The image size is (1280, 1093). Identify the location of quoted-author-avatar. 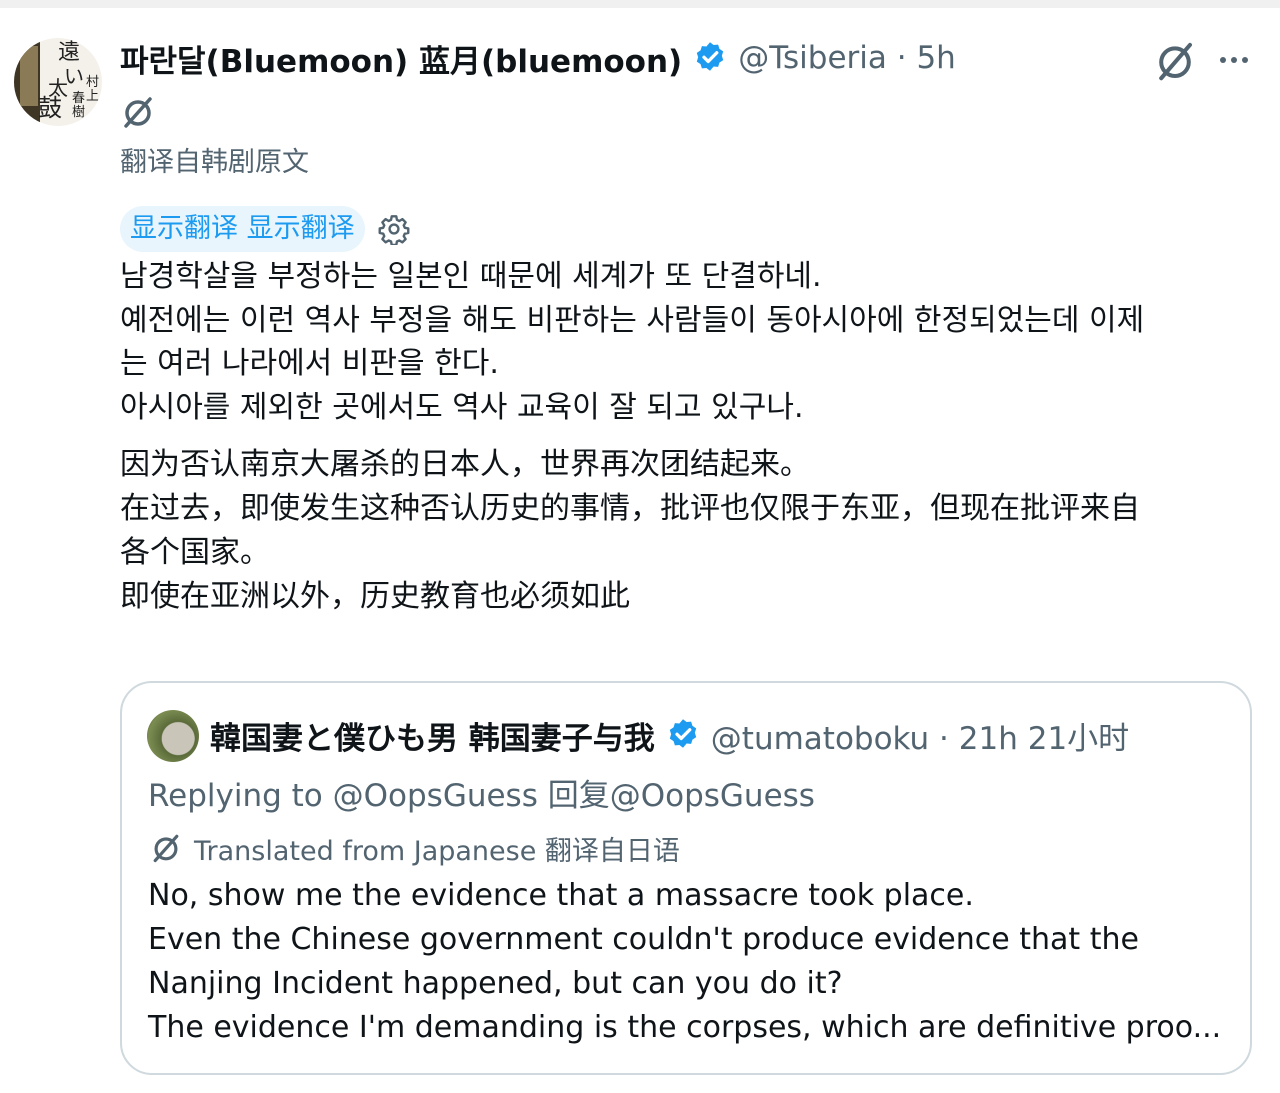
(173, 736).